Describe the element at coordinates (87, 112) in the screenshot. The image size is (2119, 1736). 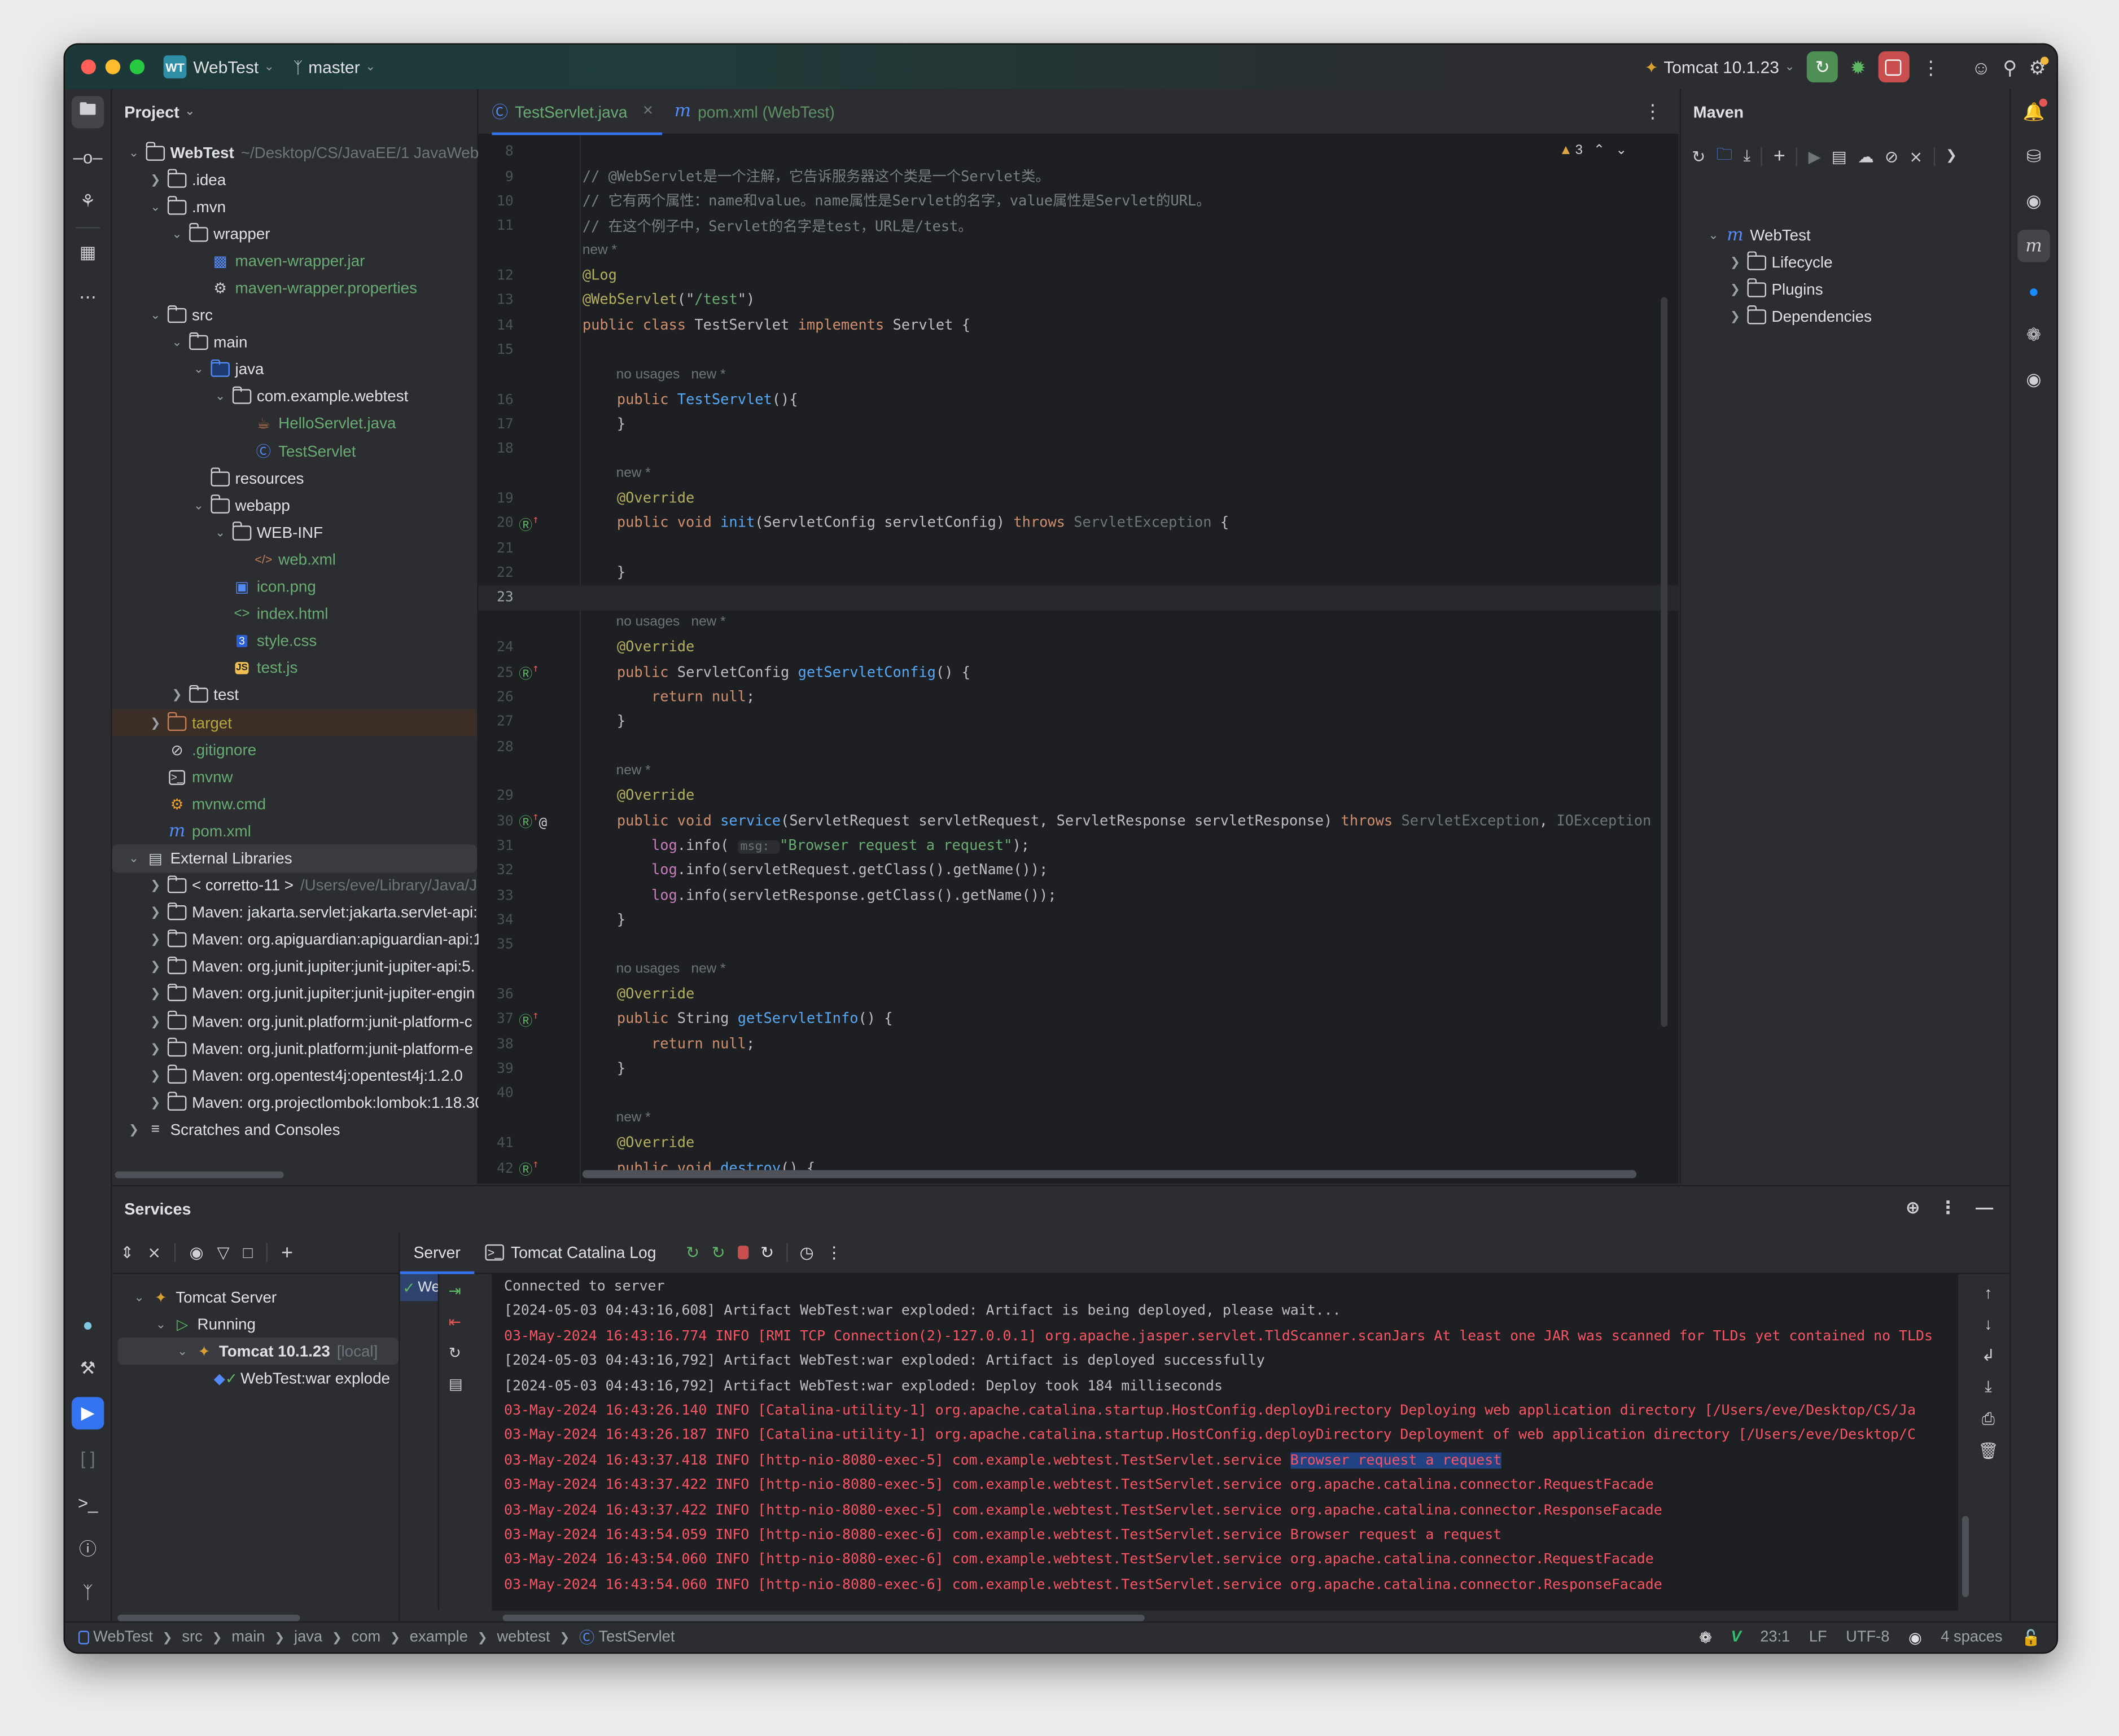
I see `folder-icon: 🖿` at that location.